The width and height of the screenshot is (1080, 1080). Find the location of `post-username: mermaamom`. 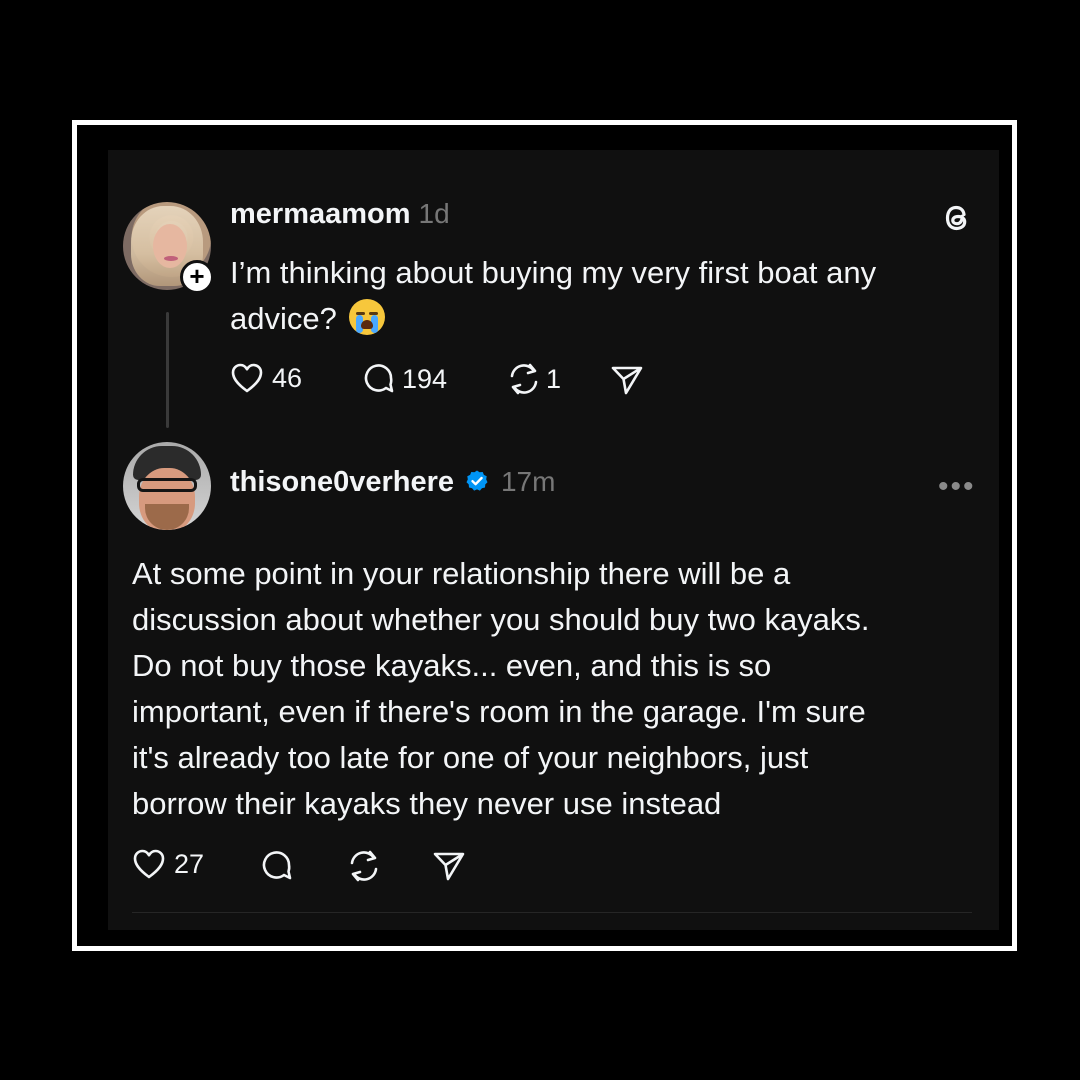

post-username: mermaamom is located at coordinates (320, 214).